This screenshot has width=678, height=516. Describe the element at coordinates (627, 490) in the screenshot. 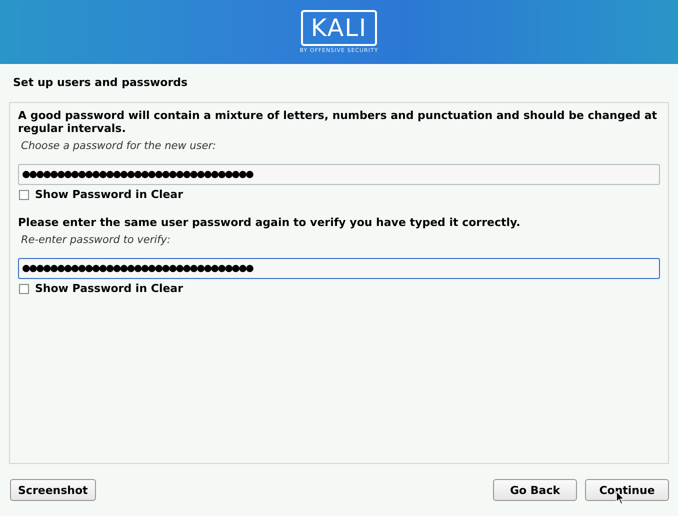

I see `continue-button: Continue` at that location.